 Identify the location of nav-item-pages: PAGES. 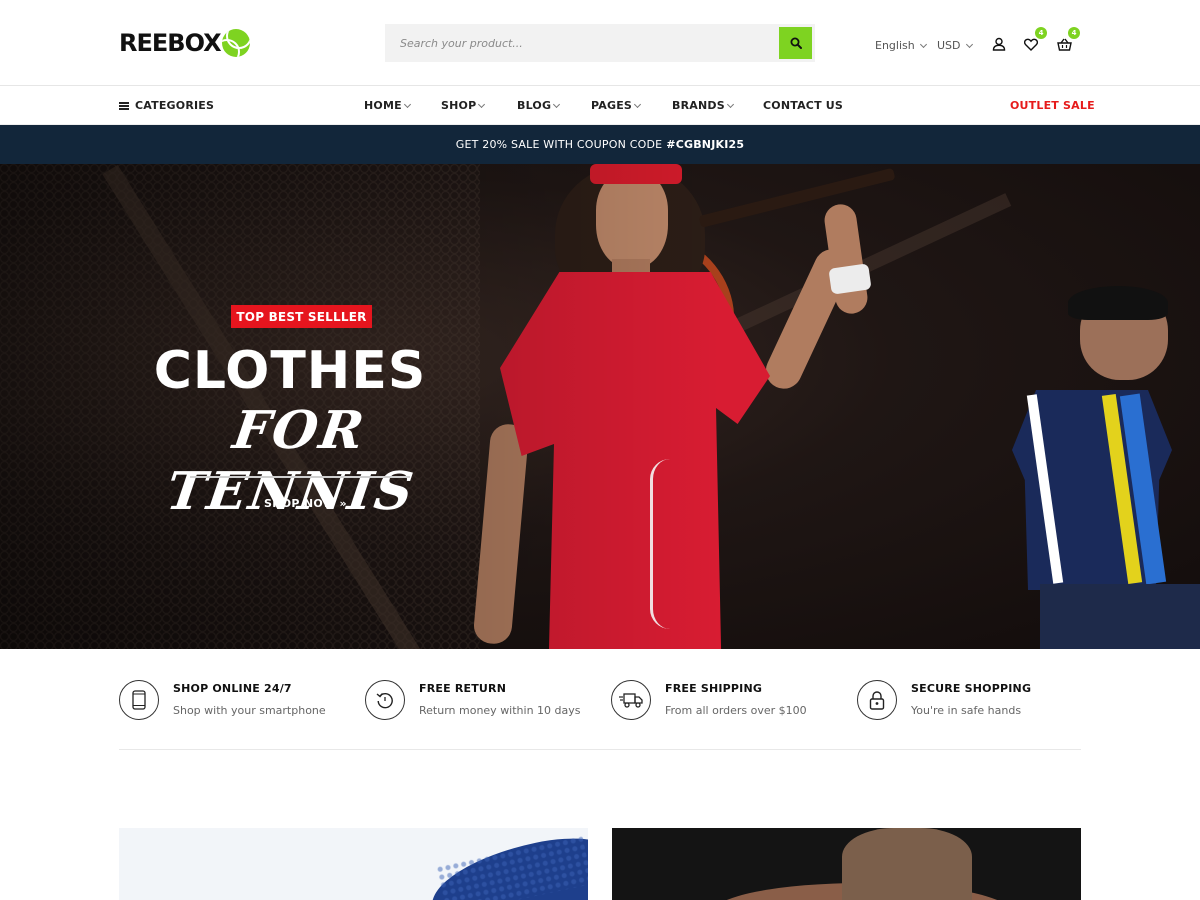
(616, 105).